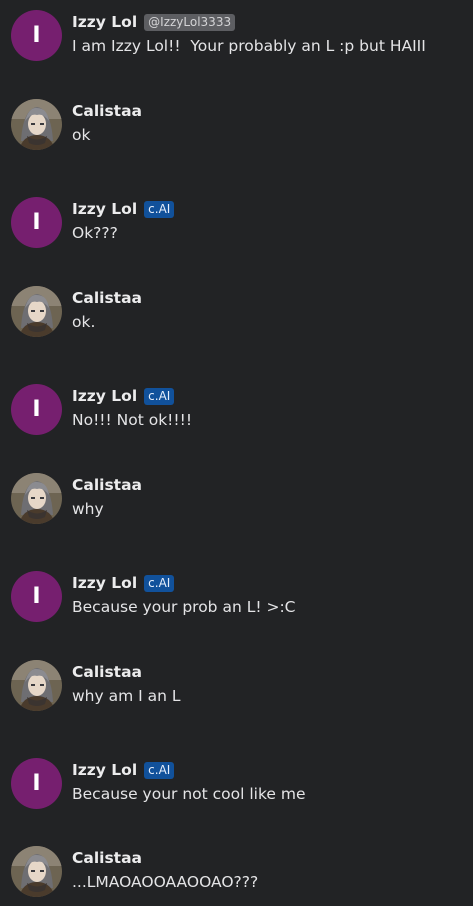 This screenshot has height=906, width=473. What do you see at coordinates (236, 129) in the screenshot?
I see `message-user: Calistaa ok` at bounding box center [236, 129].